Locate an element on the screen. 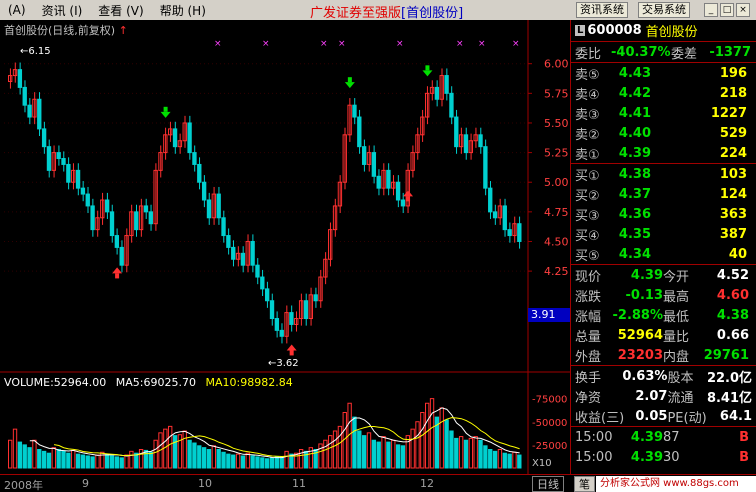 The image size is (756, 492). stat-label-2: 最低 is located at coordinates (676, 317).